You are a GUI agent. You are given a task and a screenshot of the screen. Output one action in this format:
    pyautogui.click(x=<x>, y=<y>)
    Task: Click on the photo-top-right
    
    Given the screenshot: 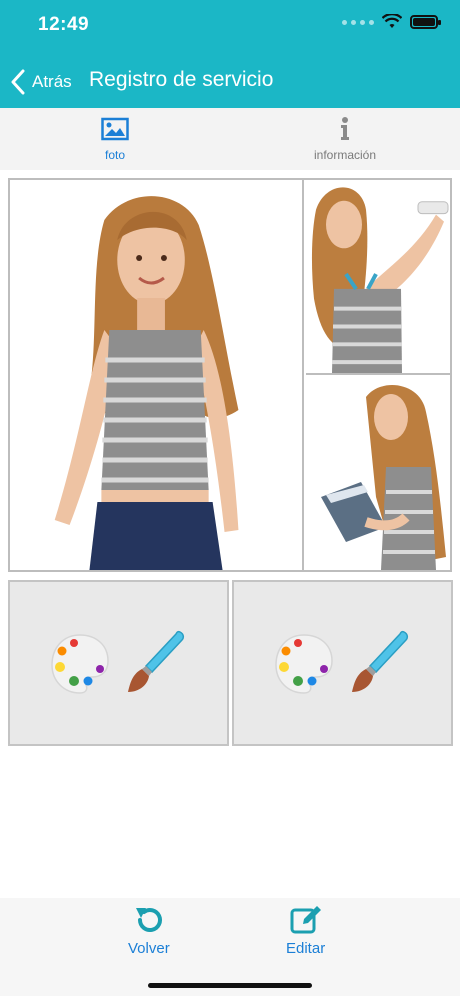 What is the action you would take?
    pyautogui.click(x=378, y=277)
    